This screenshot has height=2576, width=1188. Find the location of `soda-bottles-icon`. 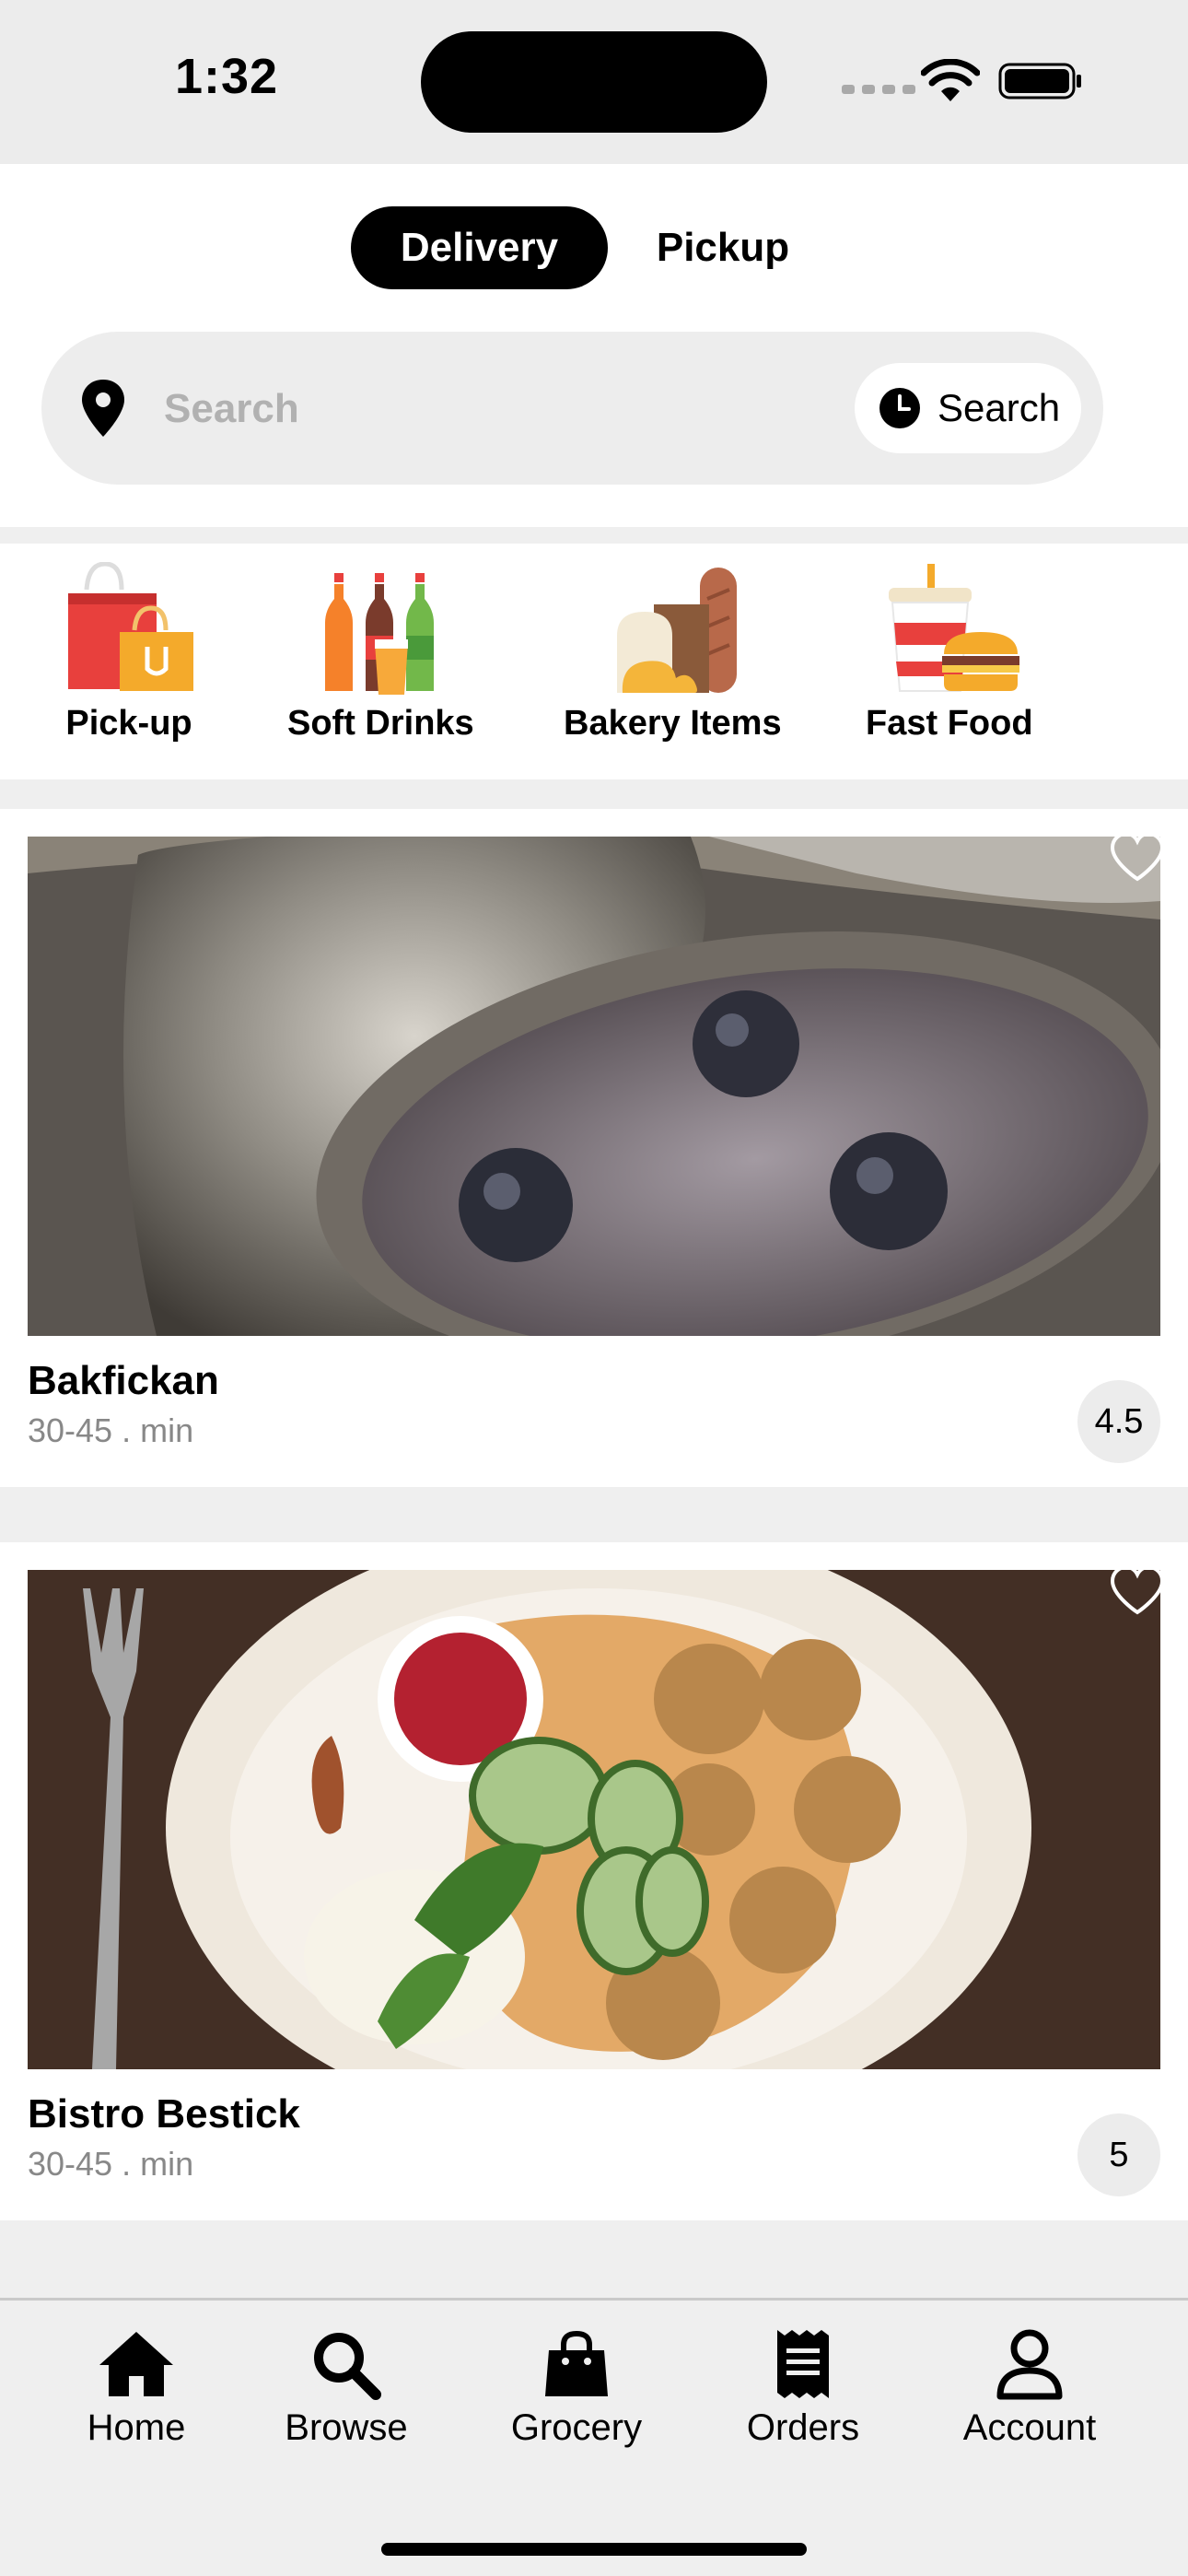

soda-bottles-icon is located at coordinates (380, 634).